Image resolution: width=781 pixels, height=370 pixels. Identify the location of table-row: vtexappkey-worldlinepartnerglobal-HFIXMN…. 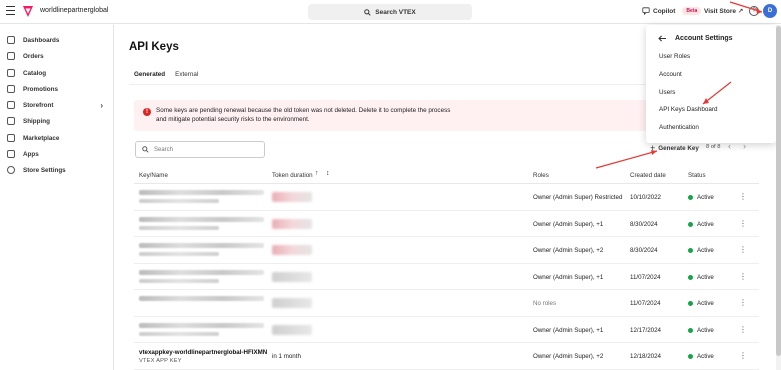
(446, 356).